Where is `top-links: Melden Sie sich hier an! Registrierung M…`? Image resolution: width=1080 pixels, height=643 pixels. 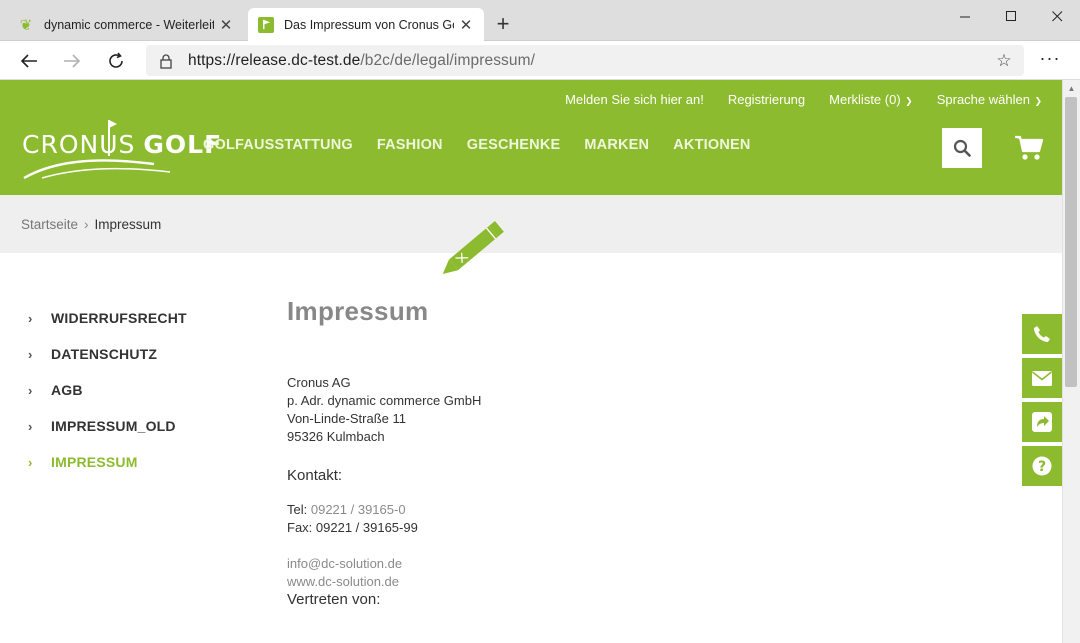 top-links: Melden Sie sich hier an! Registrierung M… is located at coordinates (803, 99).